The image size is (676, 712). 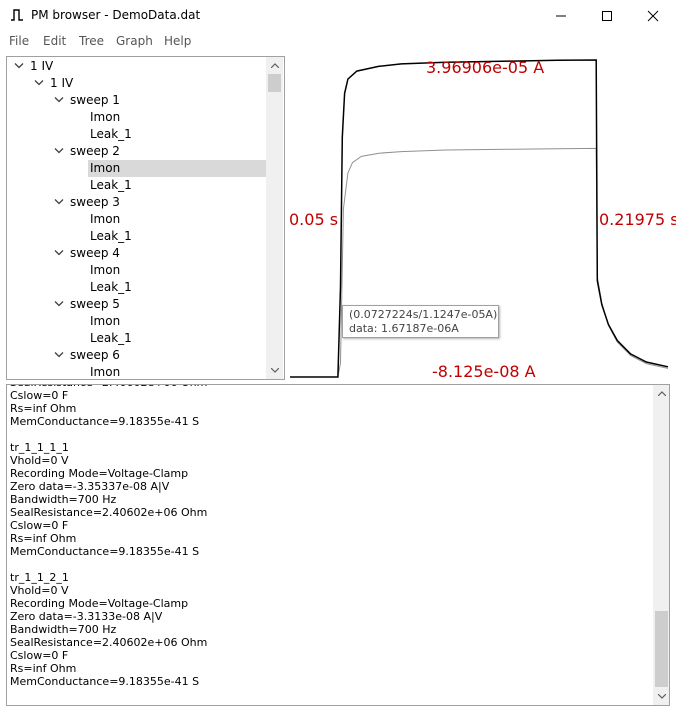 I want to click on tree-item-label: sweep 2, so click(x=95, y=151).